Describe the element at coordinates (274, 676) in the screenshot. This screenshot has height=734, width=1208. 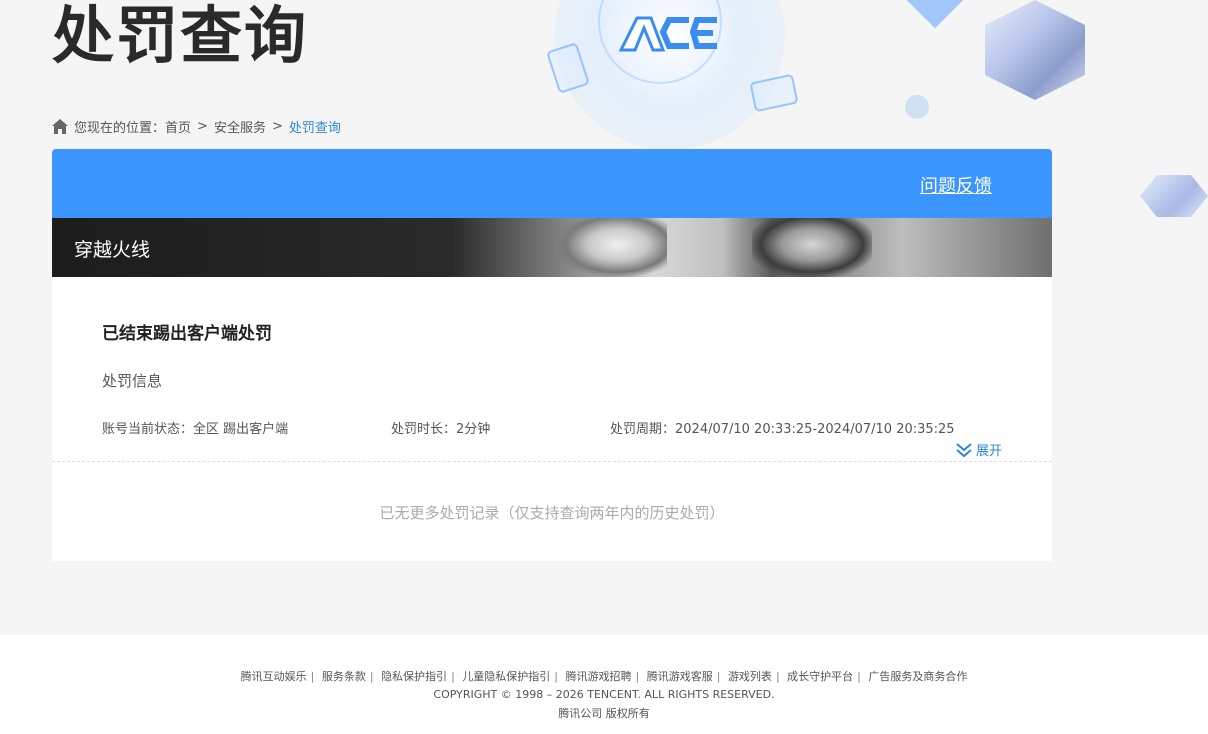
I see `footer-link: 腾讯互动娱乐` at that location.